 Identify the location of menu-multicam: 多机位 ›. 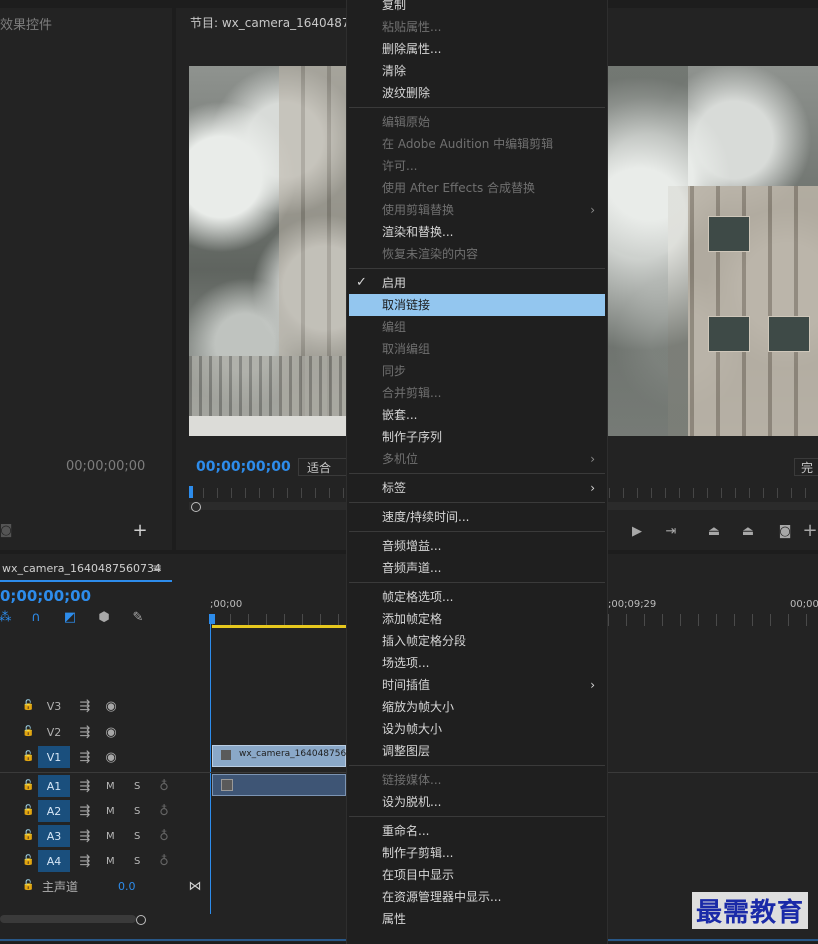
(476, 459).